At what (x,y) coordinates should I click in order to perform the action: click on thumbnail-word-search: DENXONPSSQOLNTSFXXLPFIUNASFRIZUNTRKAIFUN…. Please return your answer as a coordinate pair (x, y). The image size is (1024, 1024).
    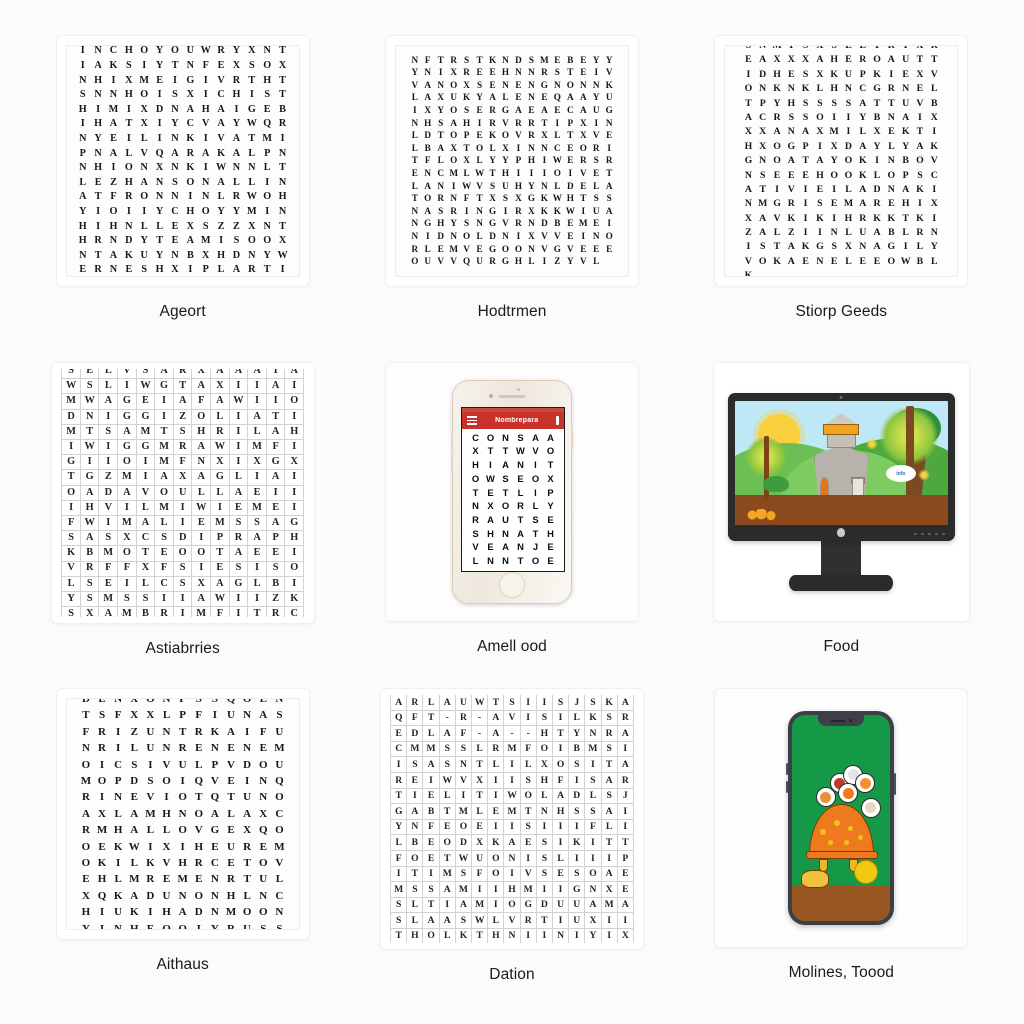
    Looking at the image, I should click on (182, 814).